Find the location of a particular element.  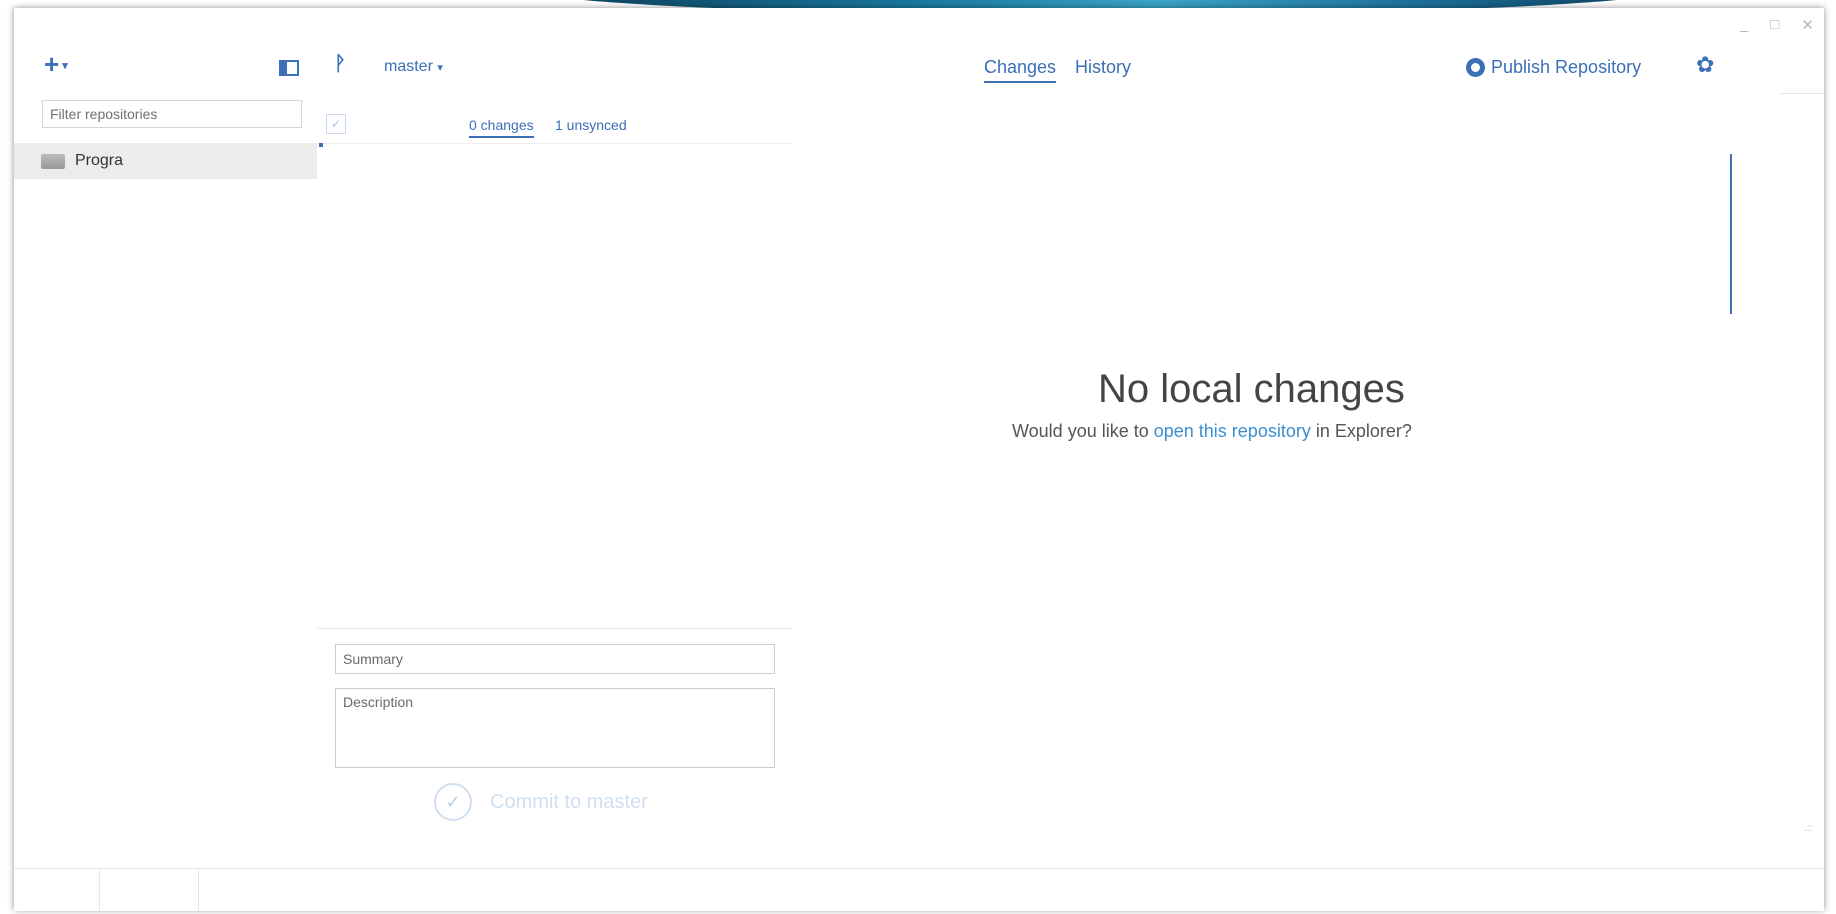

computer-icon is located at coordinates (53, 161).